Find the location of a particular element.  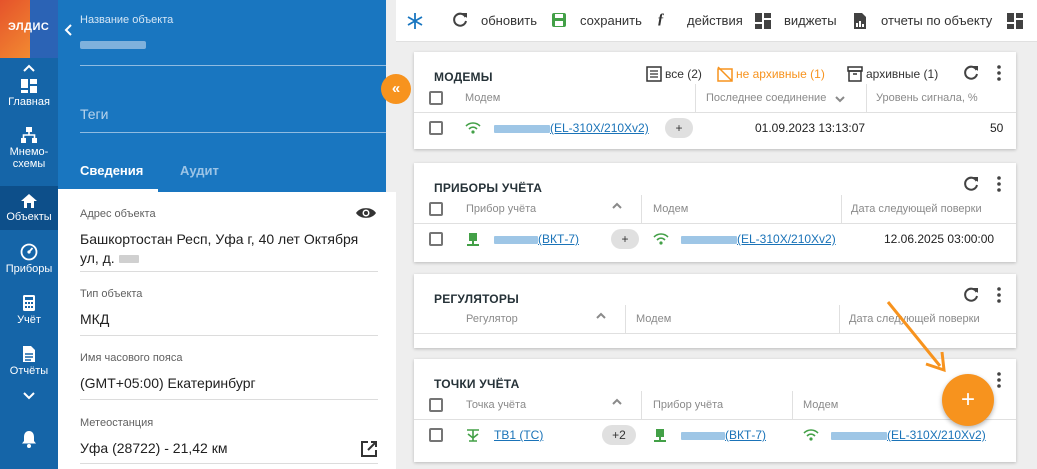

nav-item-reports: Отчёты is located at coordinates (29, 361).